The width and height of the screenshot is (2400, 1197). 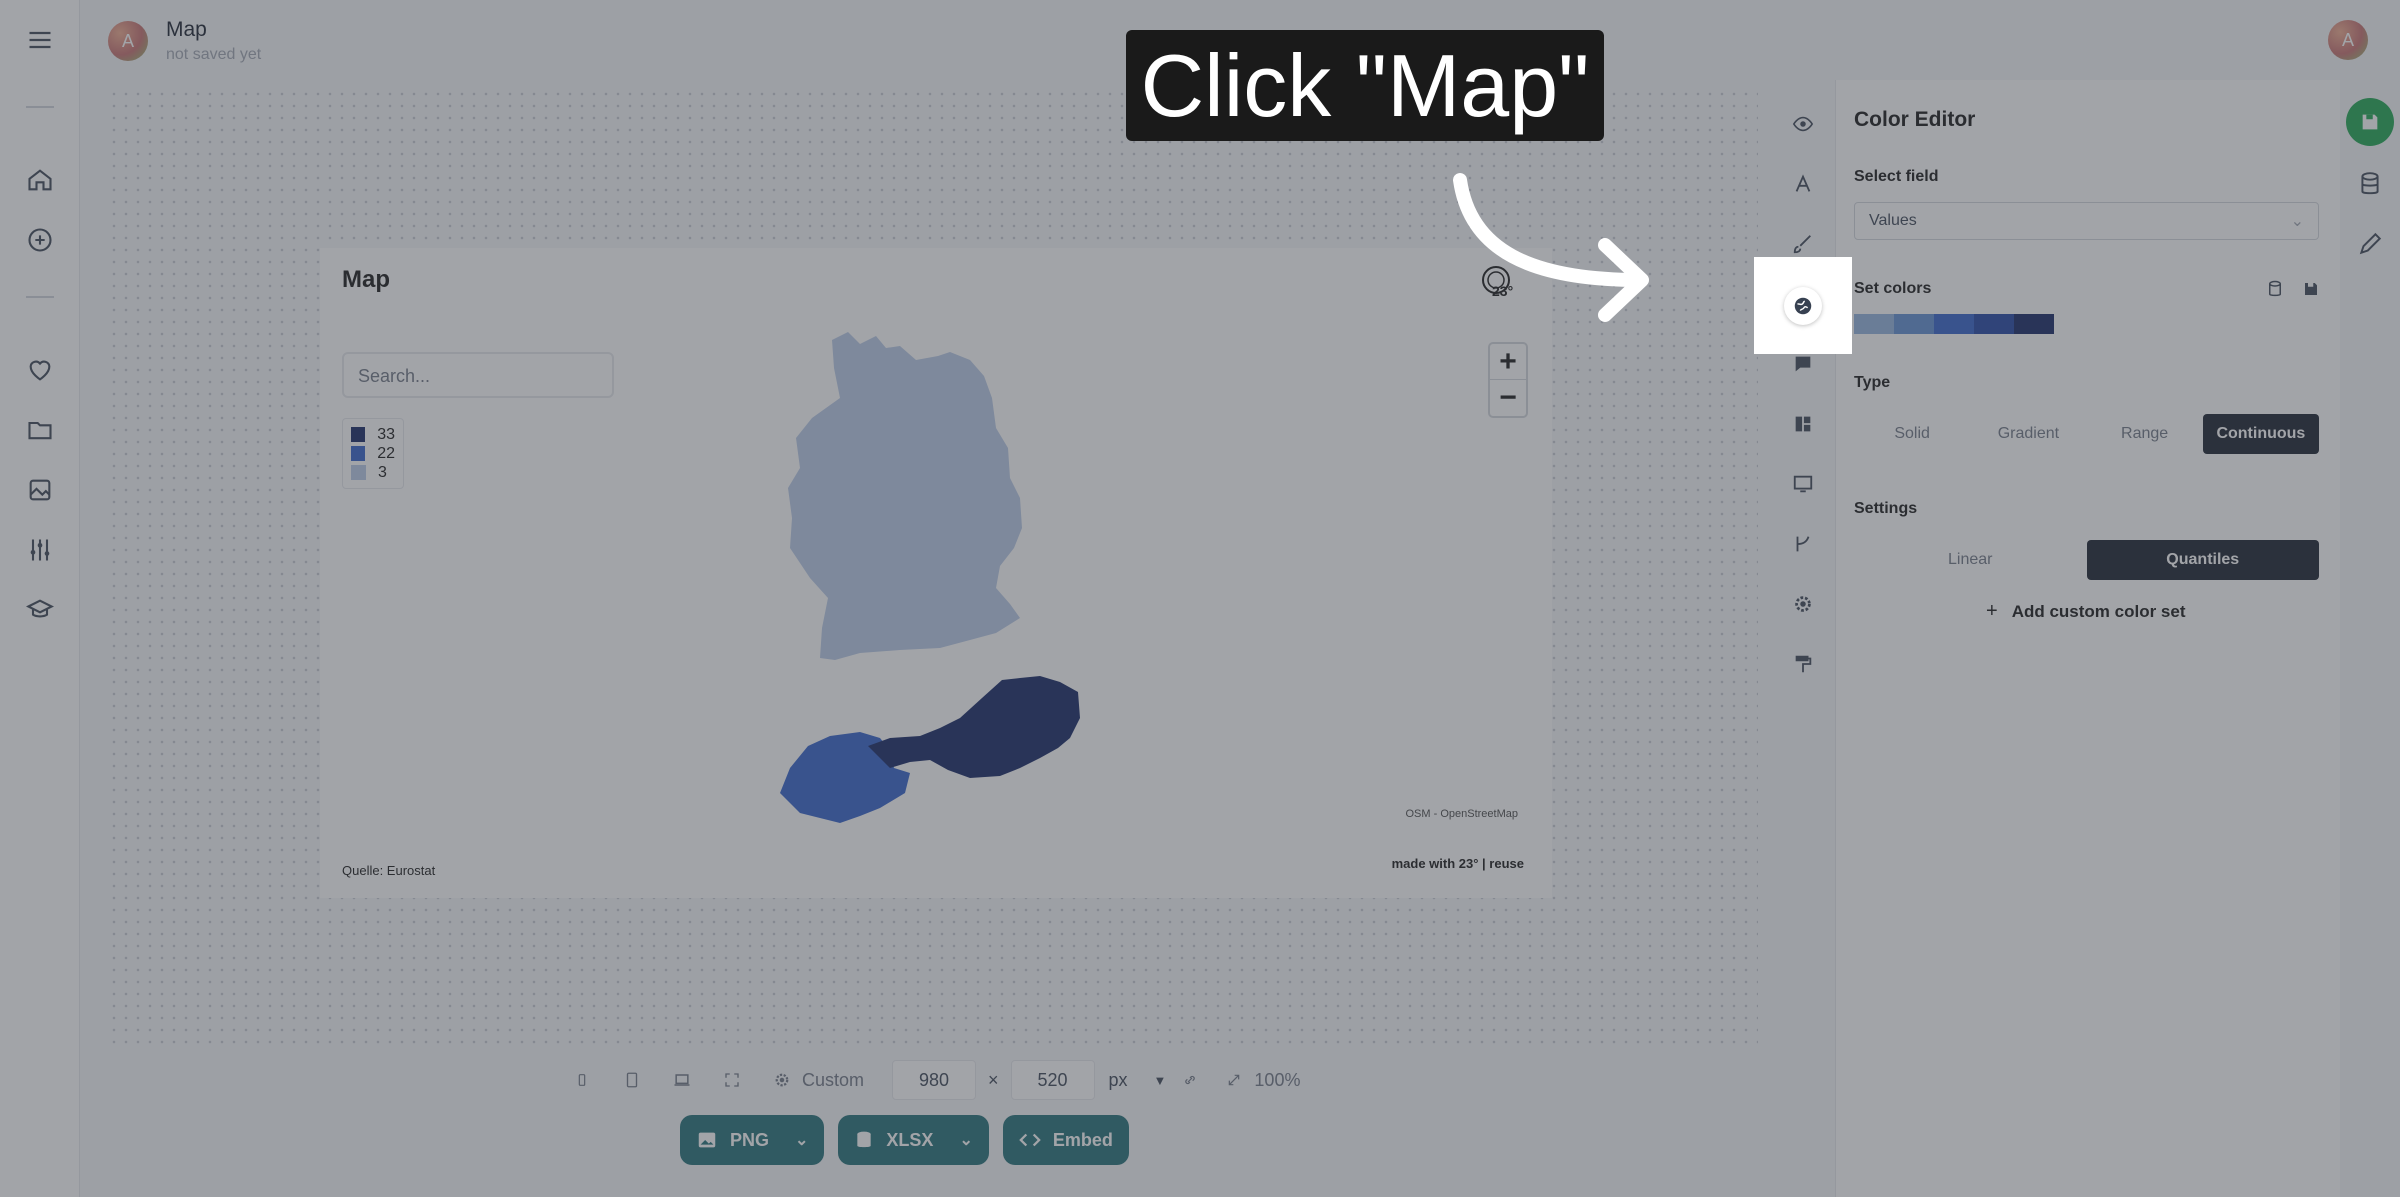 What do you see at coordinates (1462, 814) in the screenshot?
I see `osm-attribution: OSM - OpenStreetMap` at bounding box center [1462, 814].